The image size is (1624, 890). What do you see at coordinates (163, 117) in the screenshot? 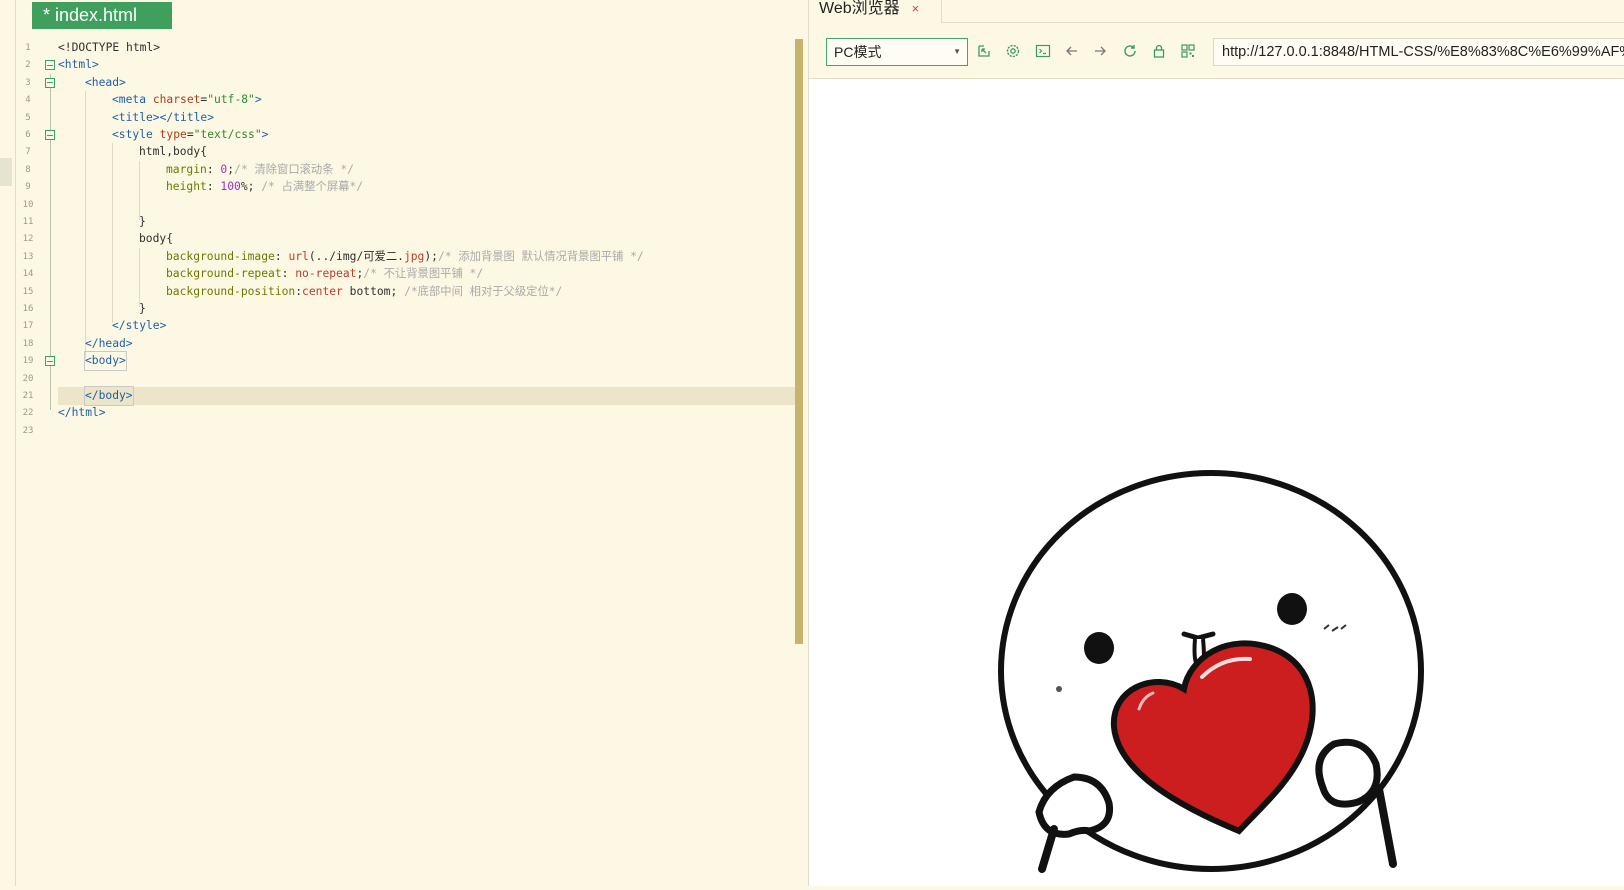
I see `code-text: <title></title>` at bounding box center [163, 117].